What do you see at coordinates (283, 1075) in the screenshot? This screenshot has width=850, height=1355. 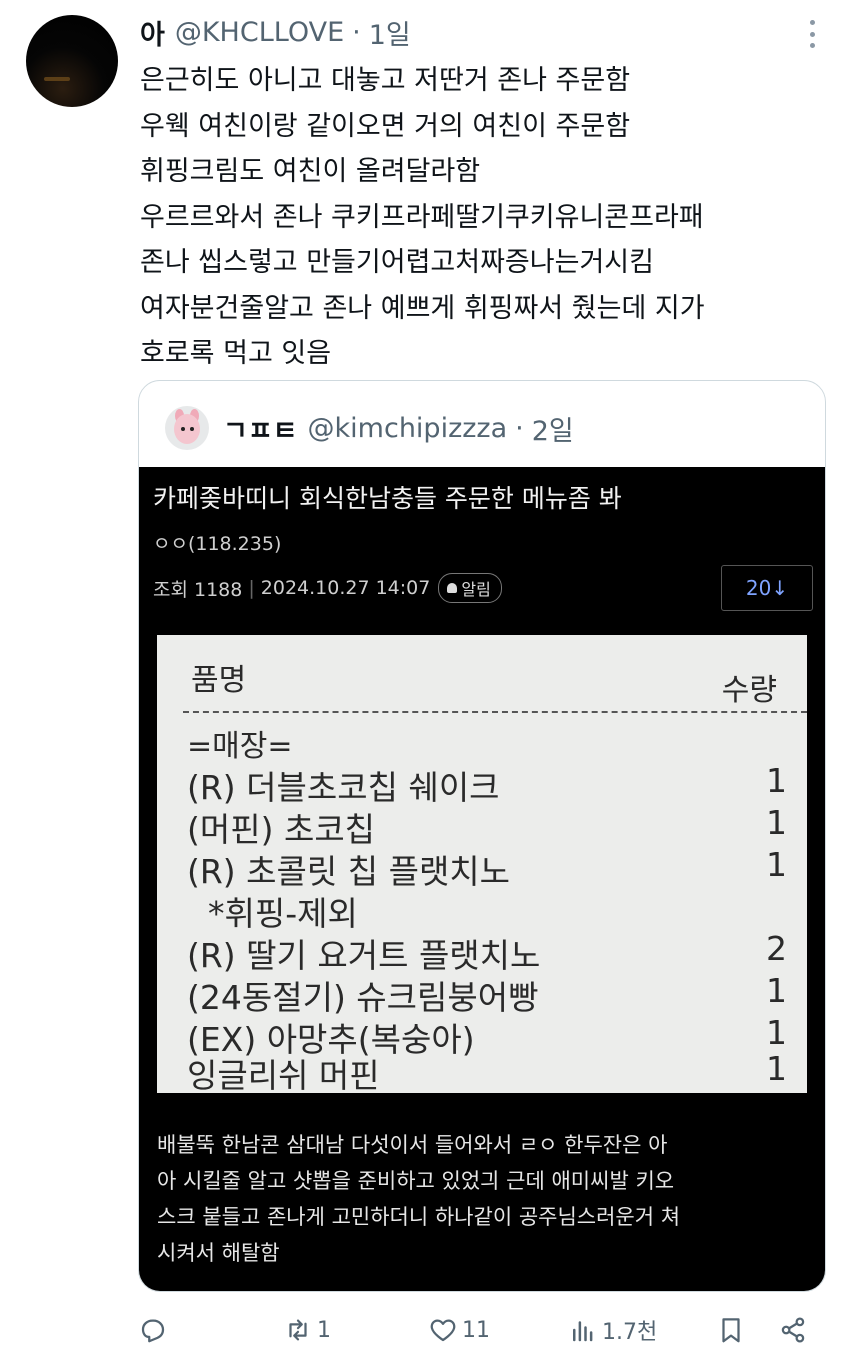 I see `receipt-item: 잉글리쉬 머핀` at bounding box center [283, 1075].